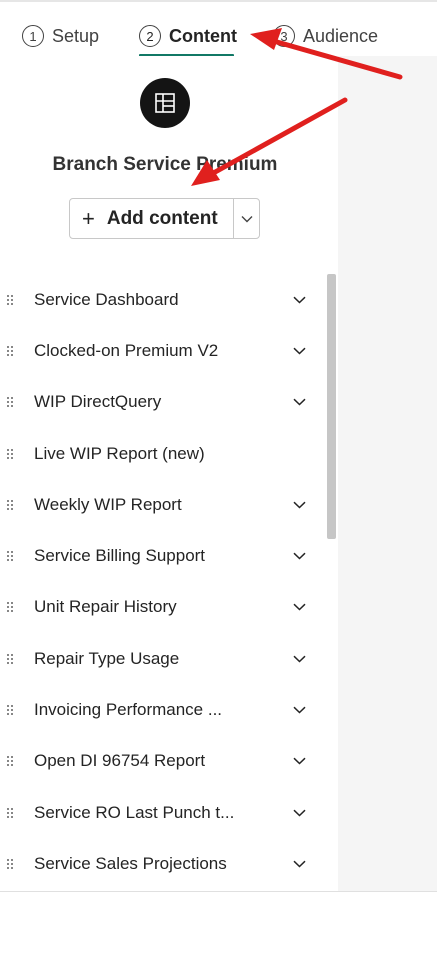 This screenshot has width=437, height=958. What do you see at coordinates (105, 607) in the screenshot?
I see `list-item-label: Unit Repair History` at bounding box center [105, 607].